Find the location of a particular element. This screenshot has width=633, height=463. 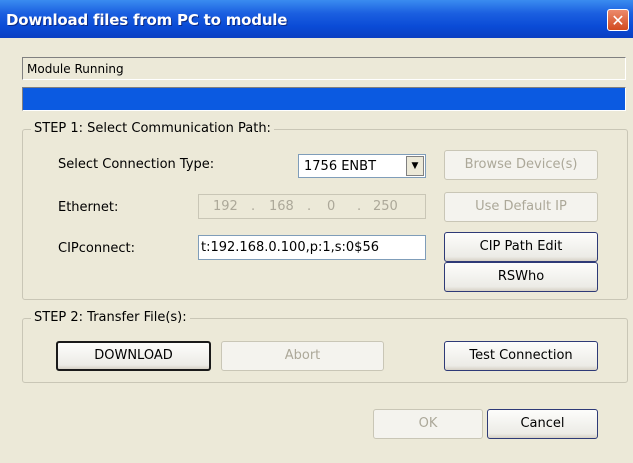

cip-path-edit-button: CIP Path Edit is located at coordinates (521, 247).